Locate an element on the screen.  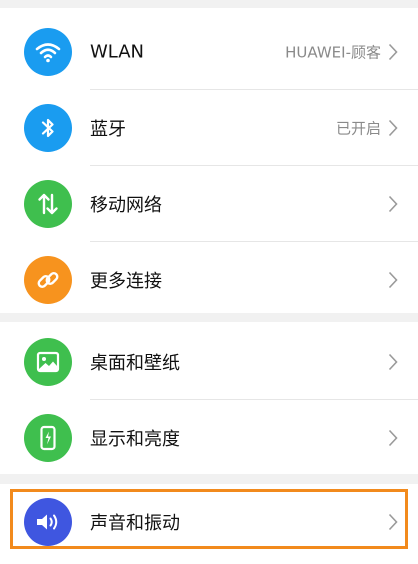
bluetooth-icon is located at coordinates (48, 127).